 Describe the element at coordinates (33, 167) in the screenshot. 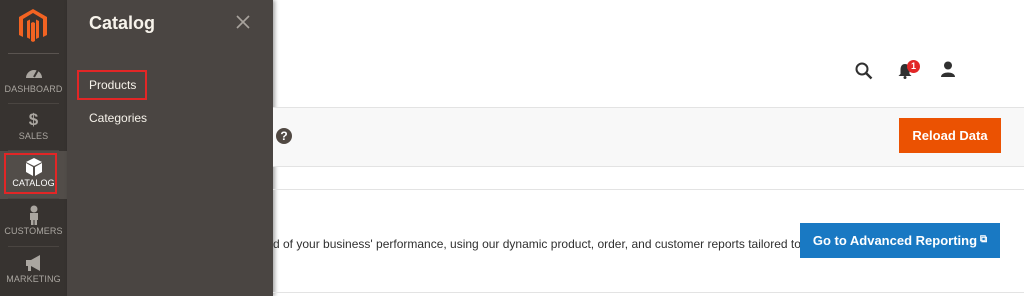

I see `box-icon` at that location.